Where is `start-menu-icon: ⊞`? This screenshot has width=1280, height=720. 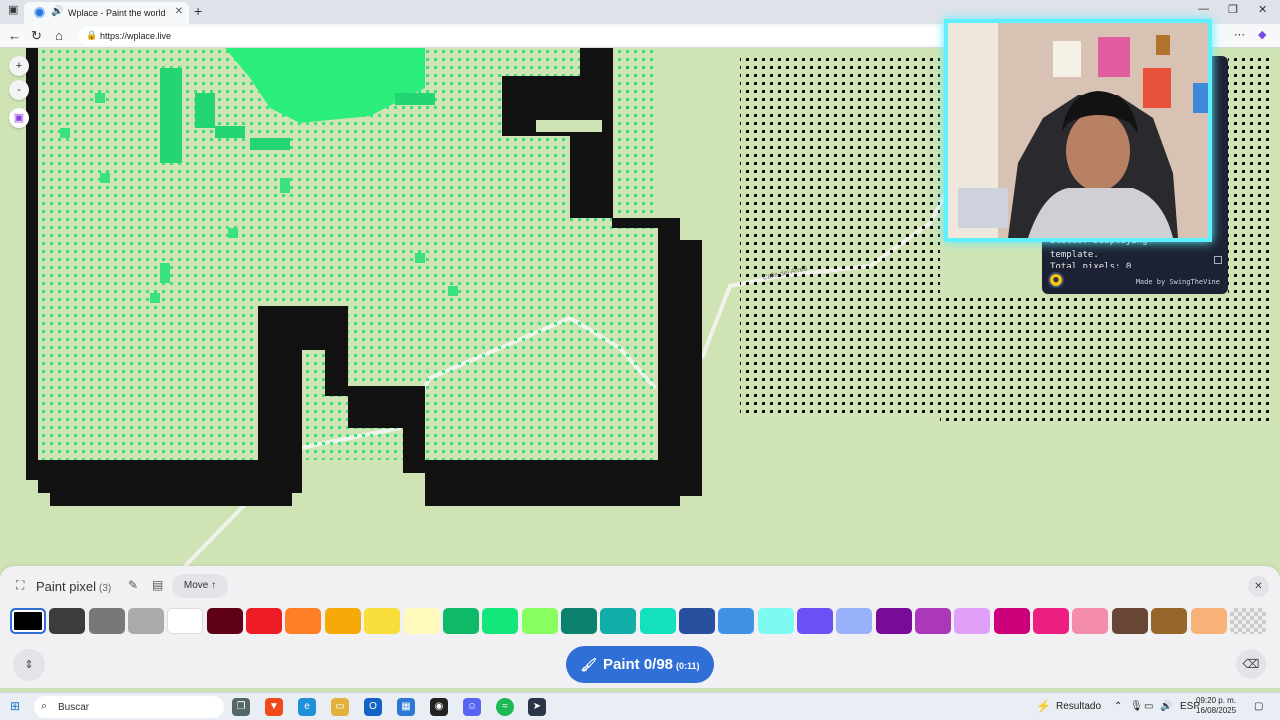 start-menu-icon: ⊞ is located at coordinates (15, 706).